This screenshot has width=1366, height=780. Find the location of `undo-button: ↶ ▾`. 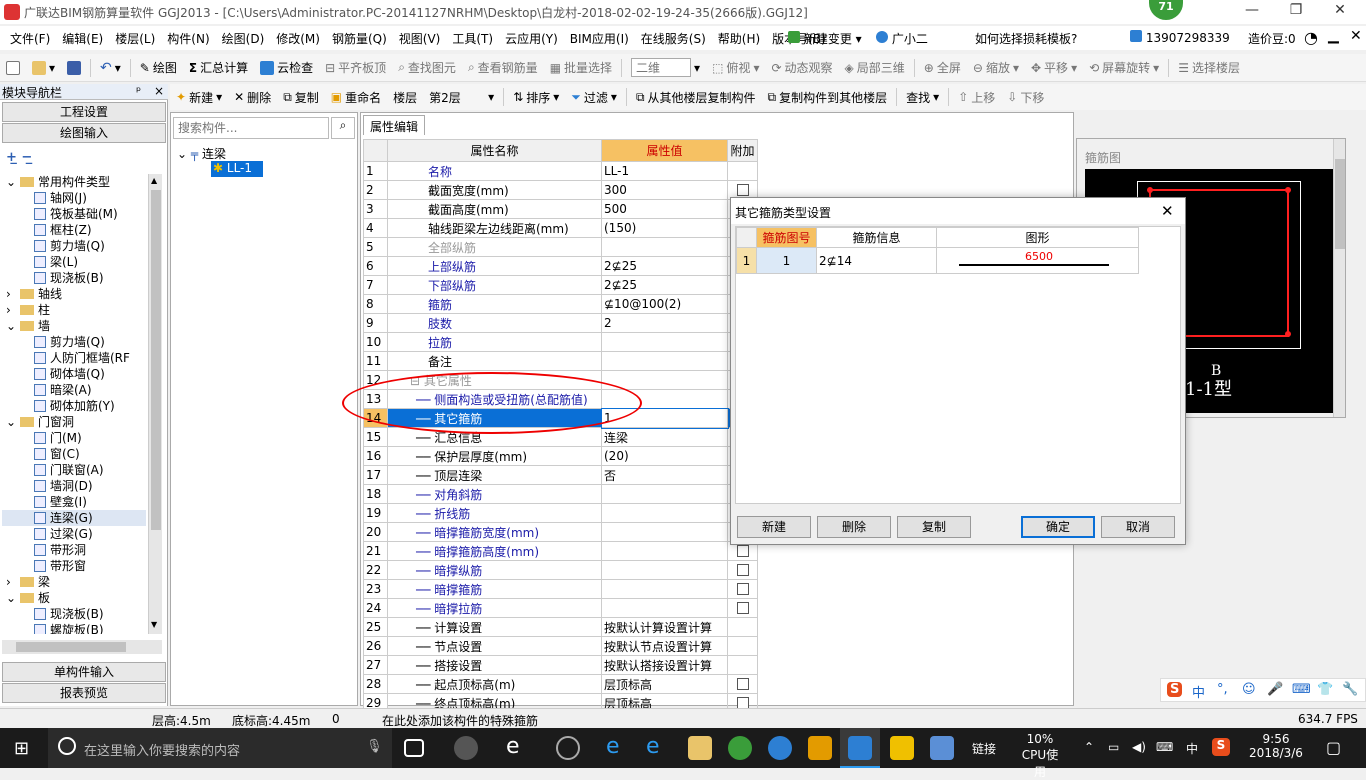

undo-button: ↶ ▾ is located at coordinates (110, 68).